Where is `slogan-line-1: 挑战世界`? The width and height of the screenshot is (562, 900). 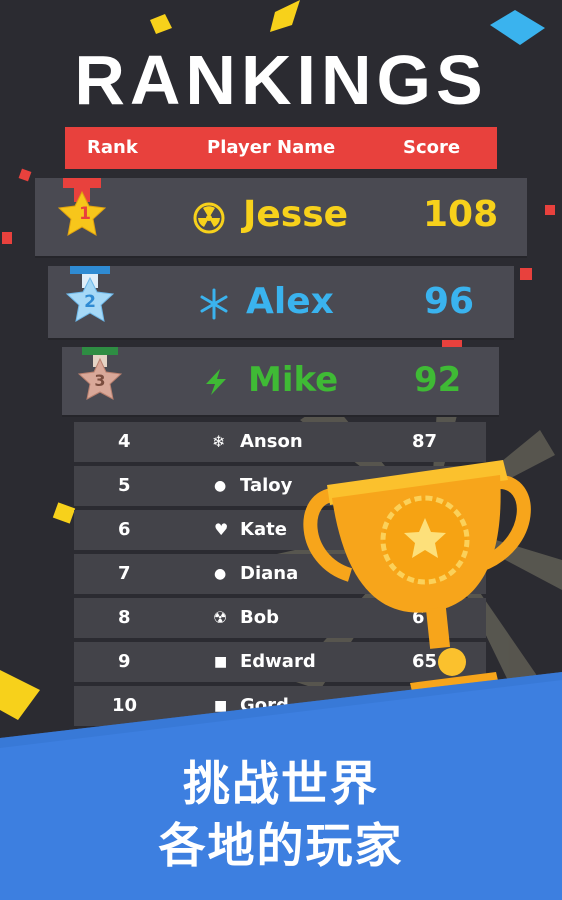 slogan-line-1: 挑战世界 is located at coordinates (281, 784).